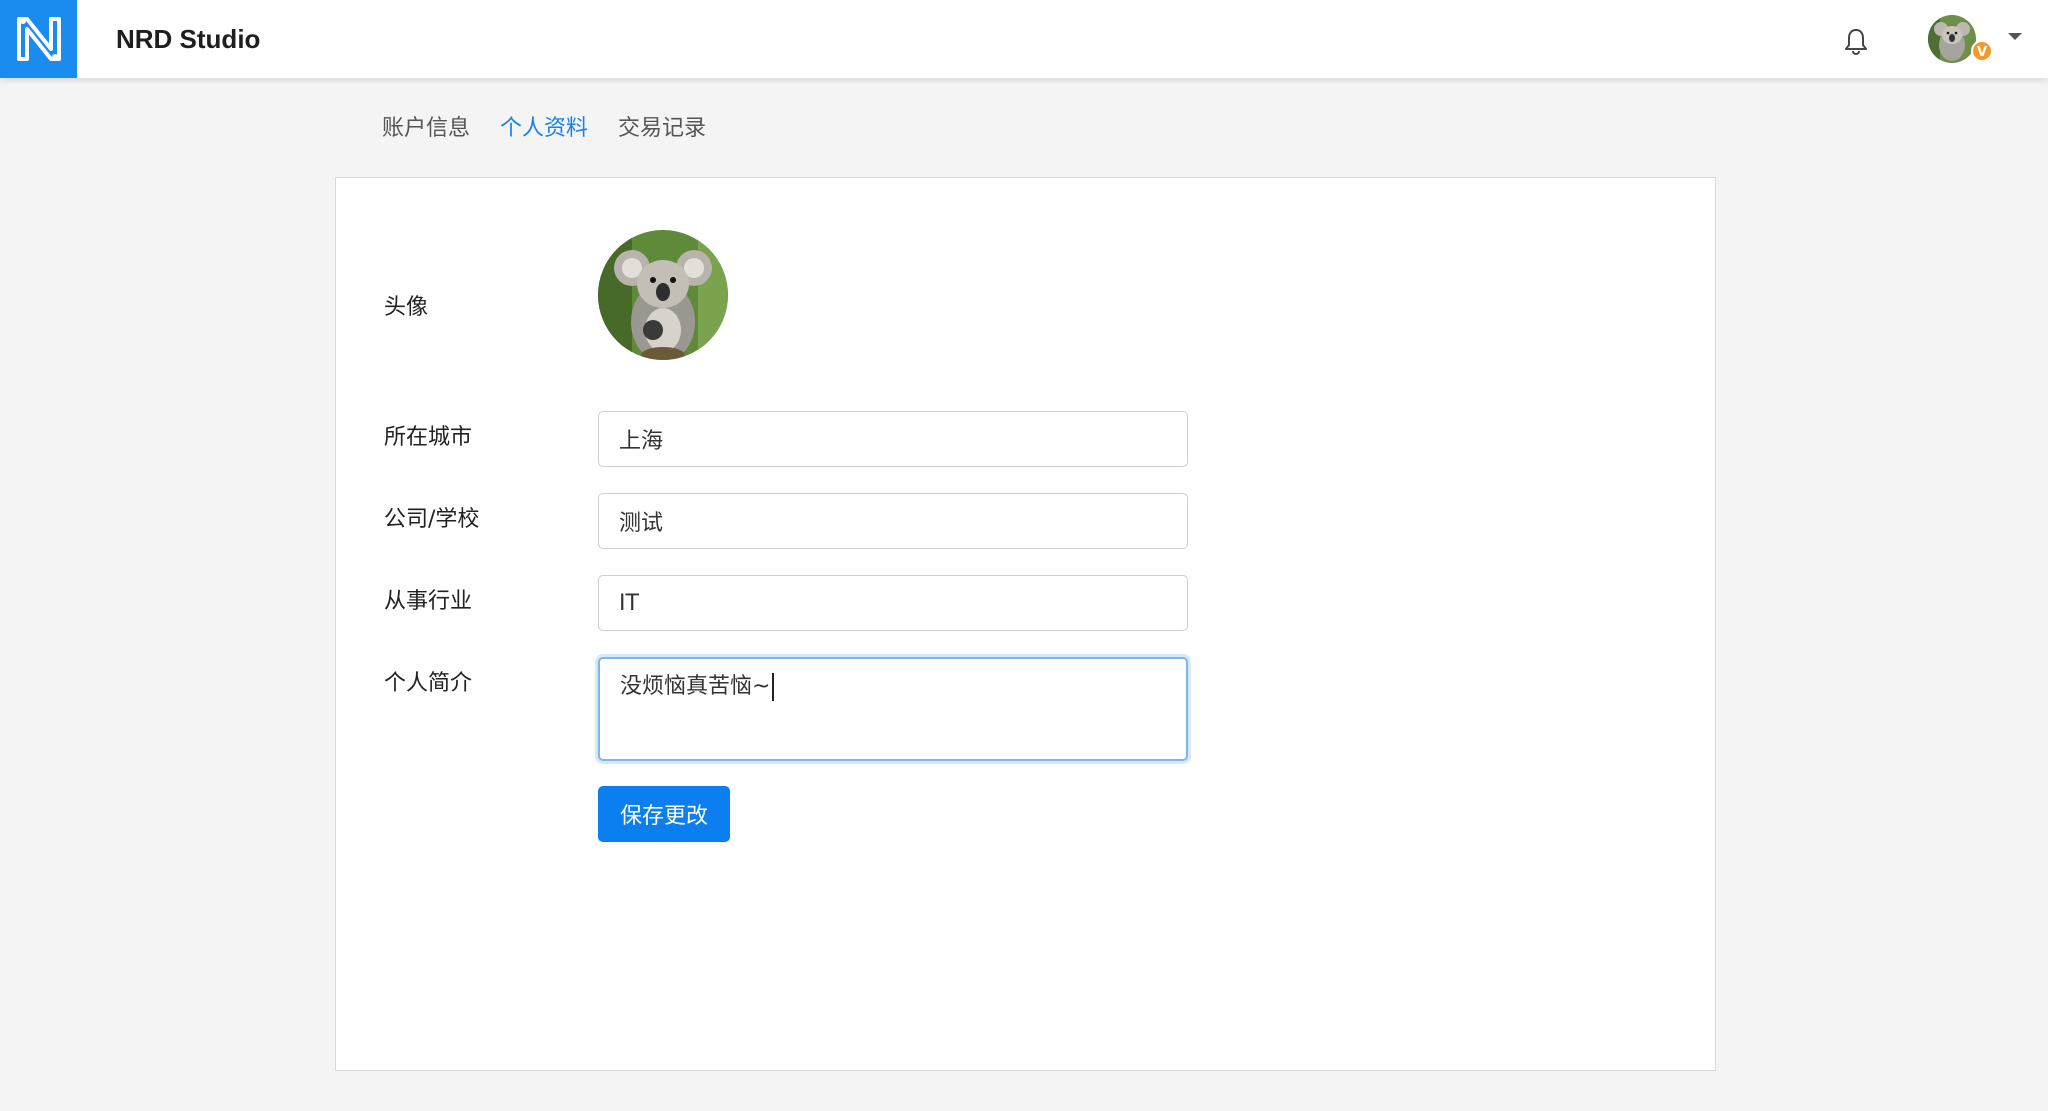  Describe the element at coordinates (1982, 51) in the screenshot. I see `vip-badge: V` at that location.